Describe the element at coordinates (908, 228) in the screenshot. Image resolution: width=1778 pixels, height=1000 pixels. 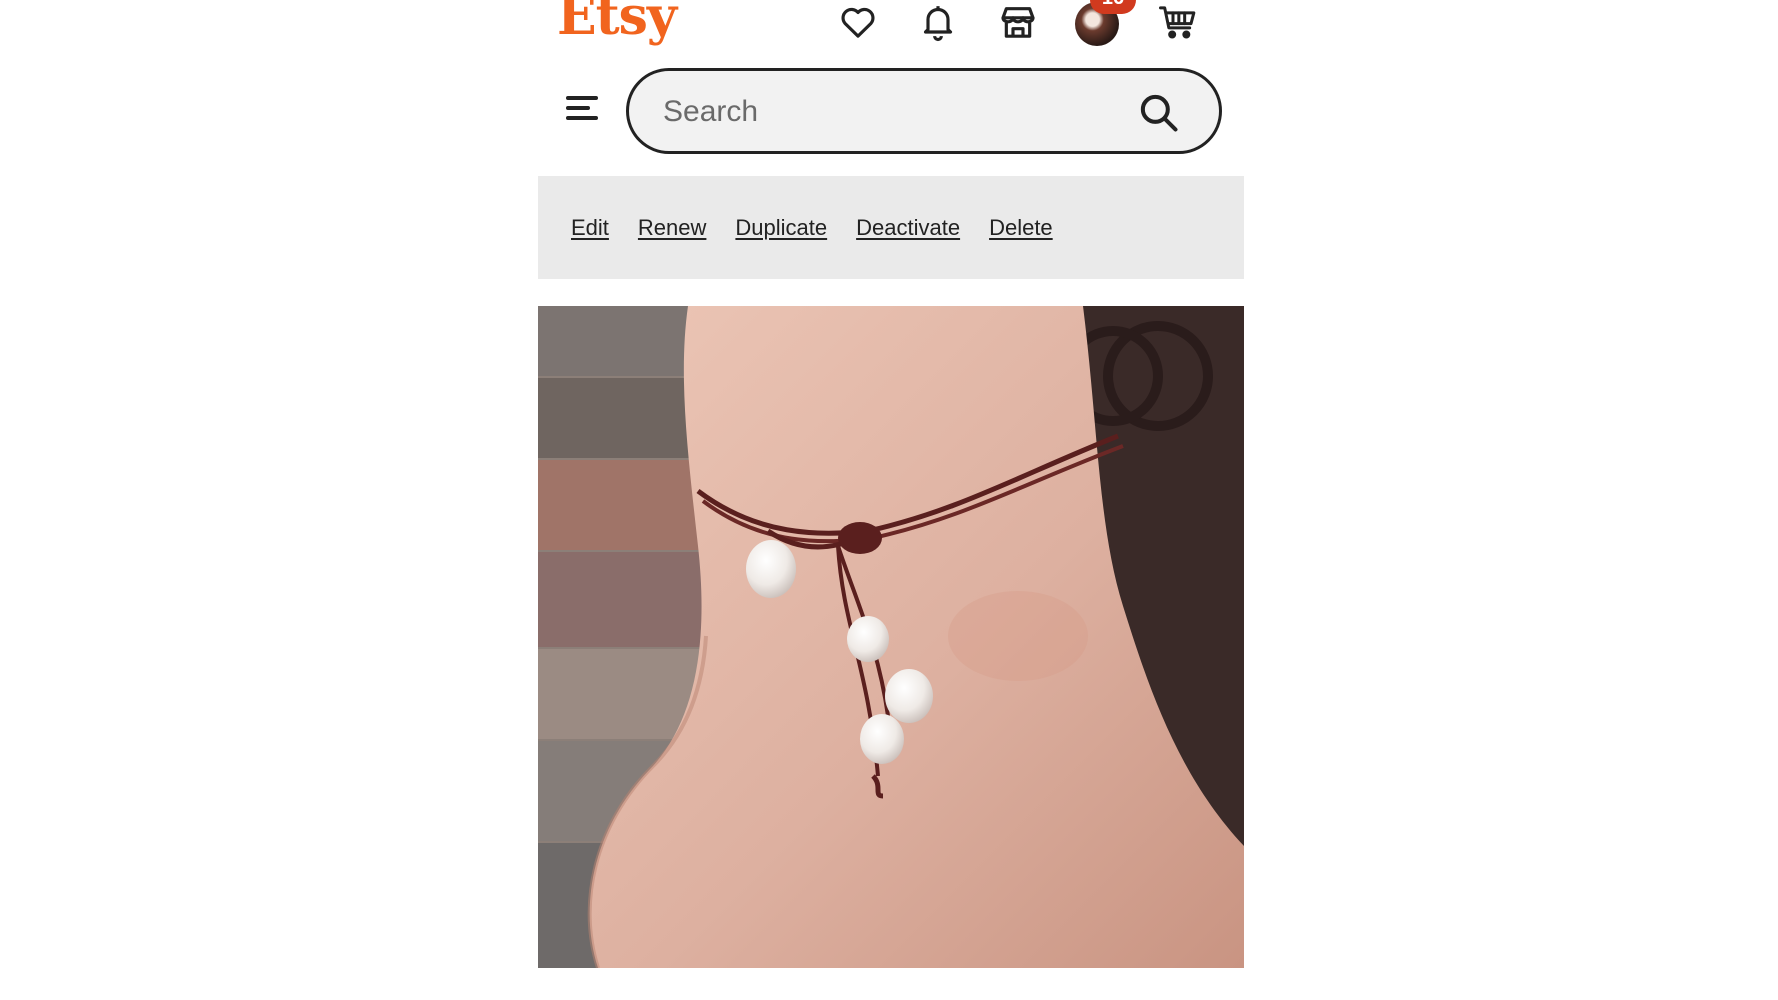
I see `deactivate-link: Deactivate` at that location.